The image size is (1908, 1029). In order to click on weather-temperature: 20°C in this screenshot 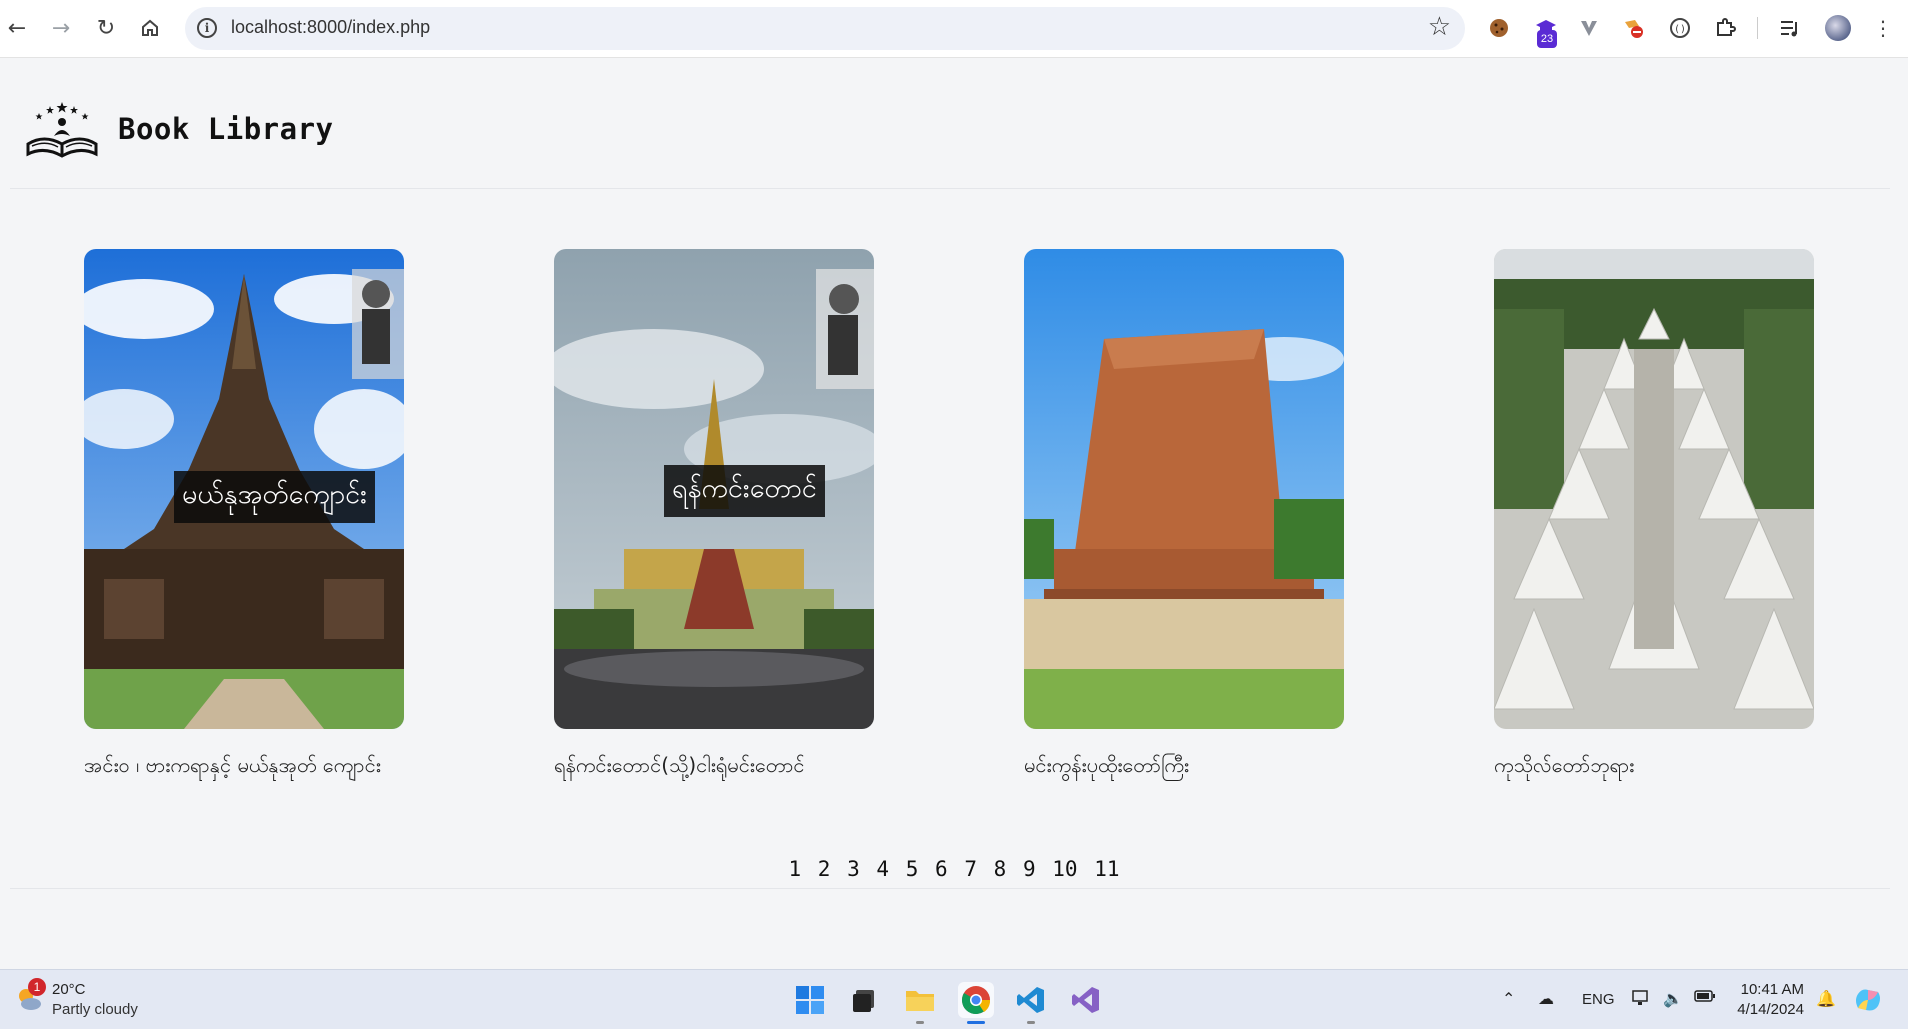, I will do `click(69, 989)`.